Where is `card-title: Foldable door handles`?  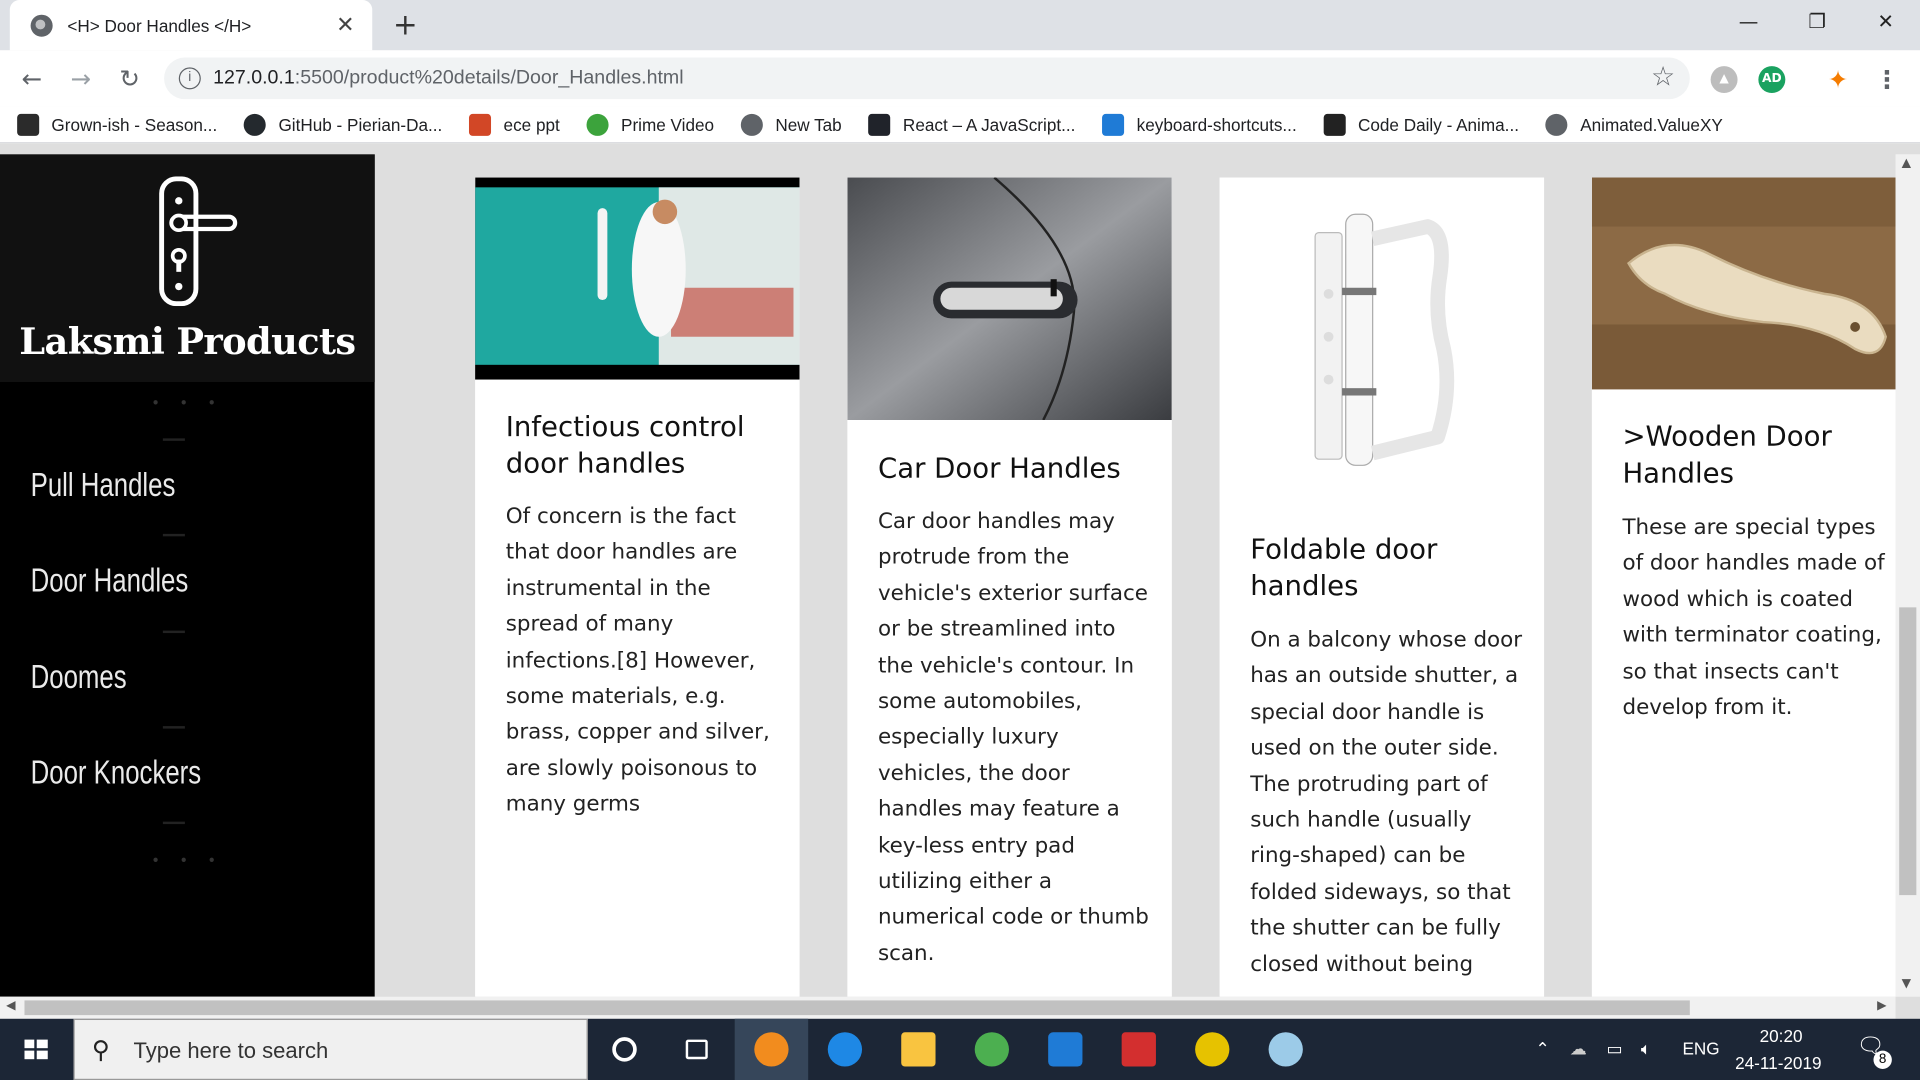
card-title: Foldable door handles is located at coordinates (1344, 567).